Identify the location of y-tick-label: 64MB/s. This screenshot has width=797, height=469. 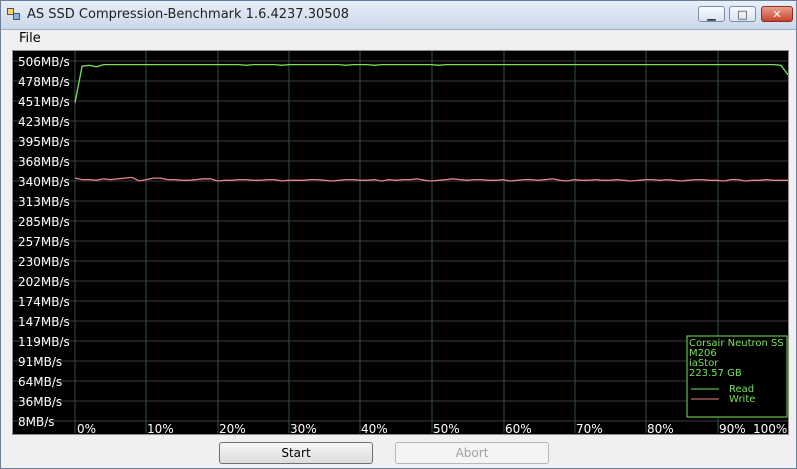
(40, 382).